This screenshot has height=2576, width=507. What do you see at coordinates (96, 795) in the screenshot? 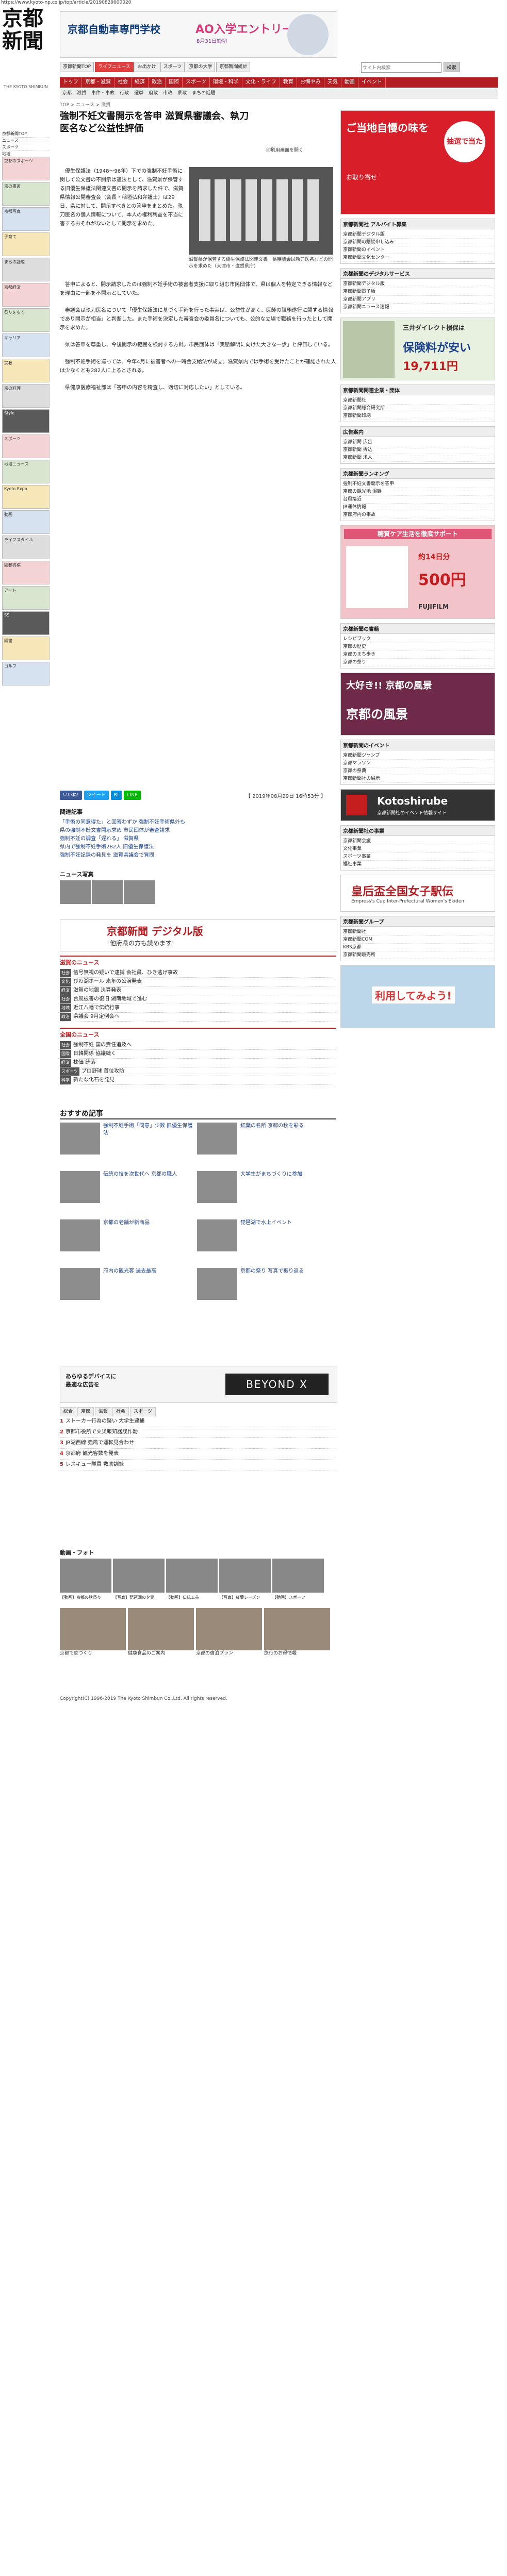
I see `tweet-button: ツイート` at bounding box center [96, 795].